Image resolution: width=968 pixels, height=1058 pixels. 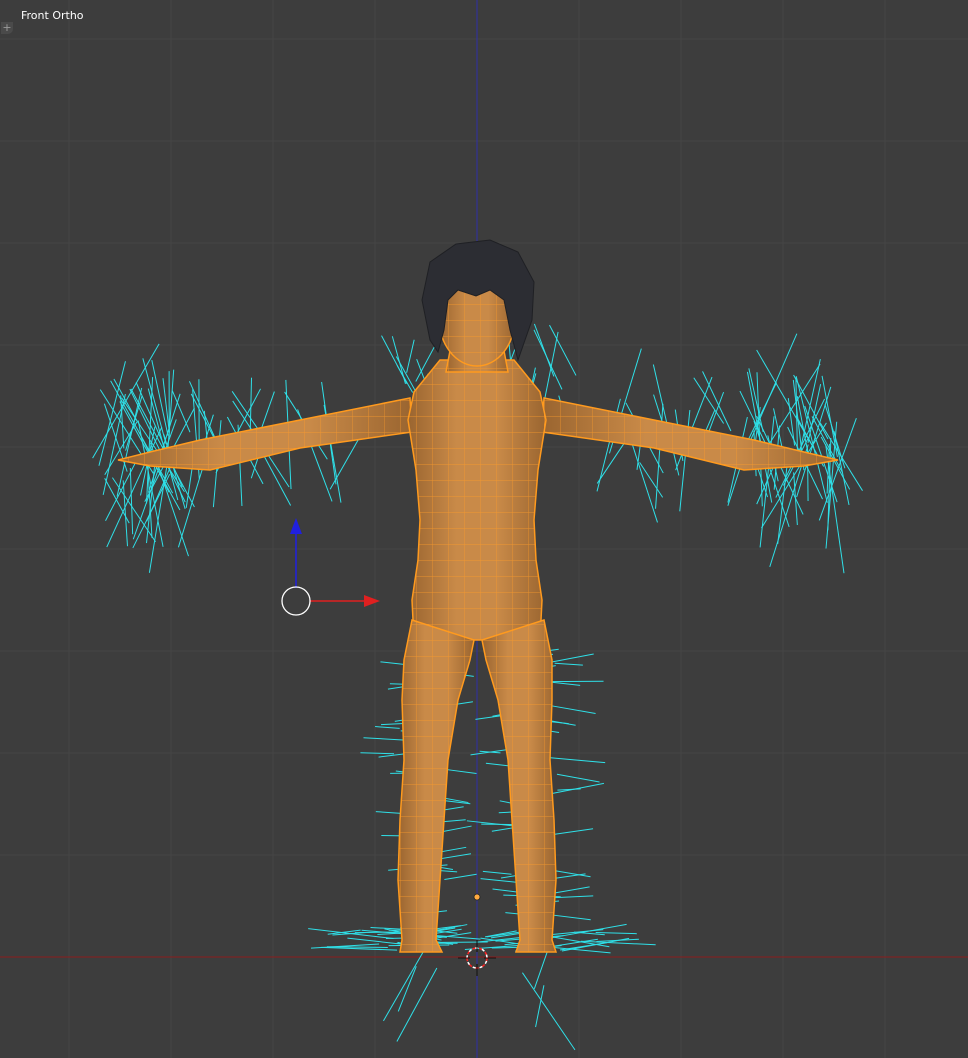 I want to click on object-origin-icon, so click(x=477, y=897).